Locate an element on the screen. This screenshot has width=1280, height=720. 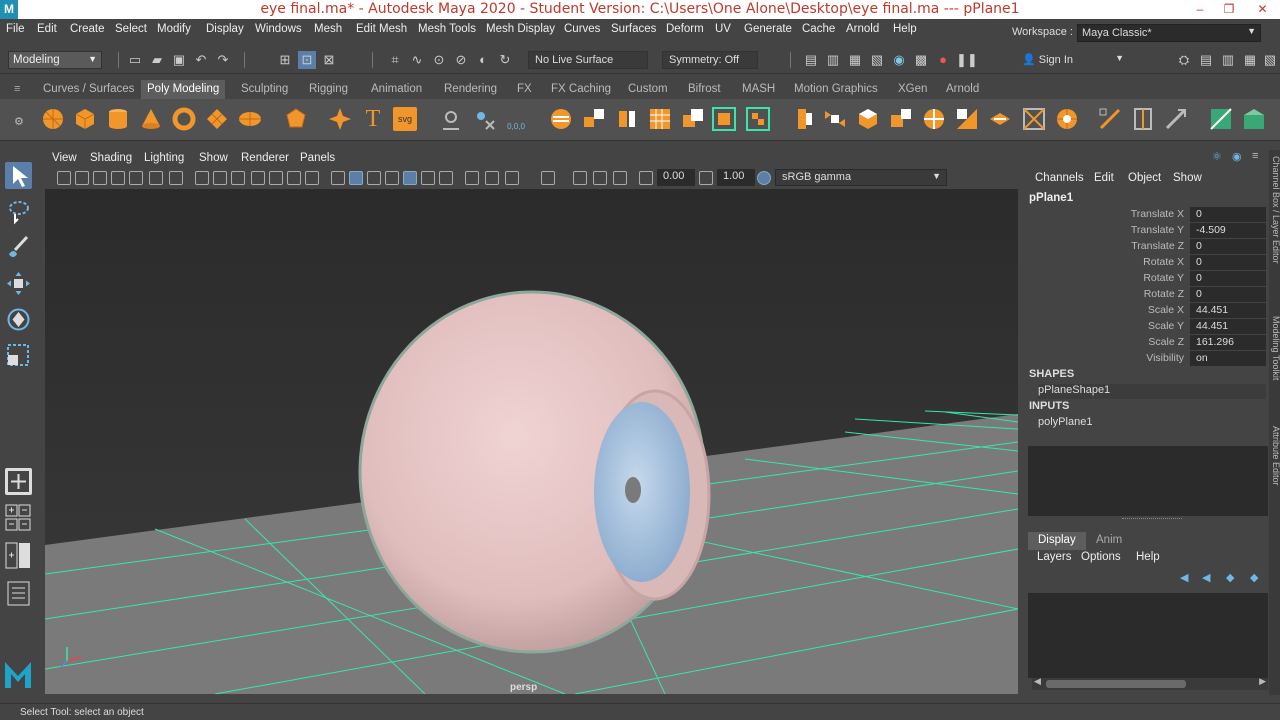
shelf-tab-curves-surfaces: Curves / Surfaces is located at coordinates (88, 89).